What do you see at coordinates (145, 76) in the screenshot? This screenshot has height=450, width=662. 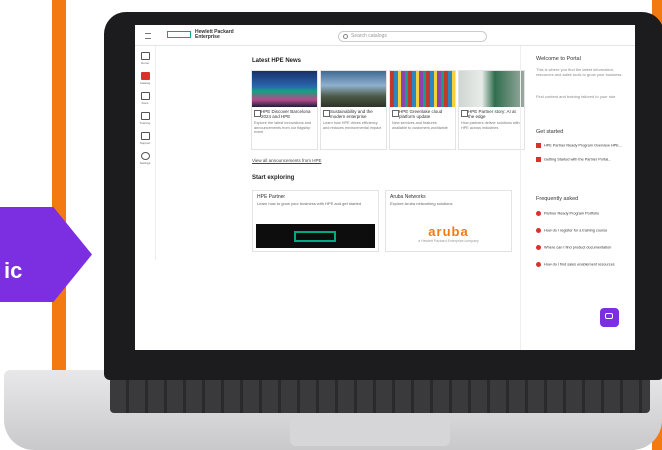 I see `catalog-icon` at bounding box center [145, 76].